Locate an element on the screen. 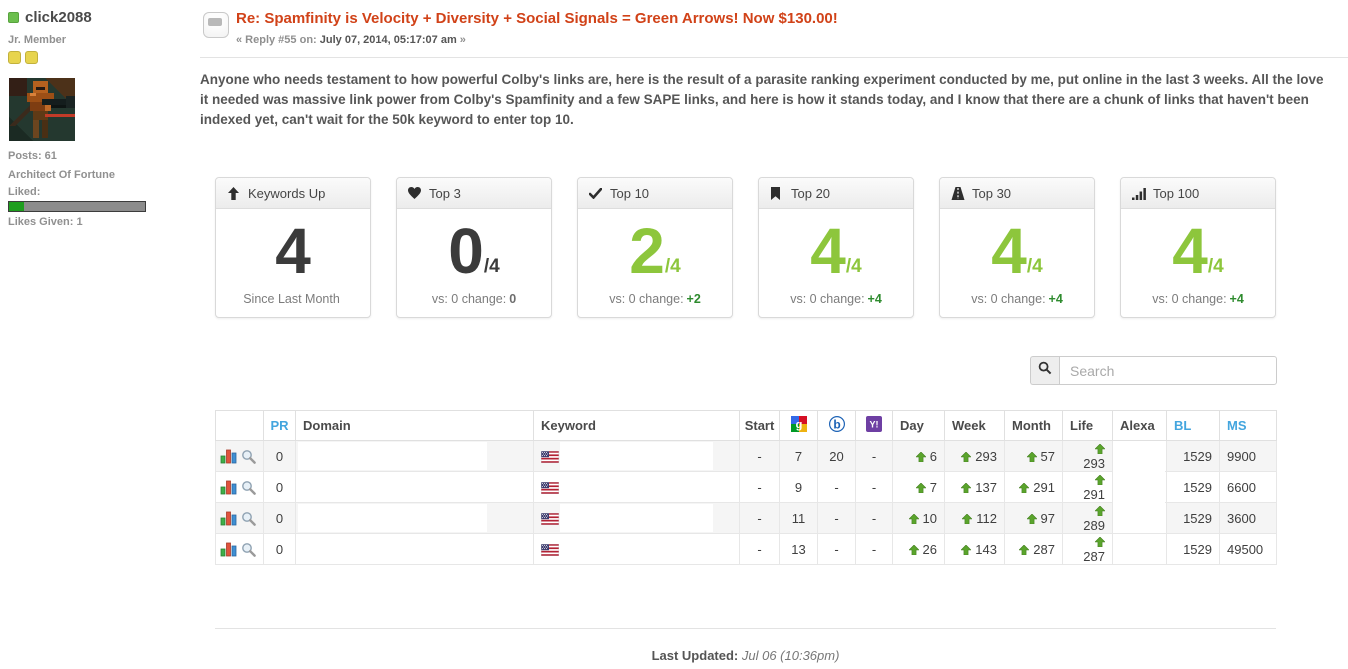 This screenshot has height=669, width=1348. stat-card-footer: vs: 0 change: 0 is located at coordinates (474, 299).